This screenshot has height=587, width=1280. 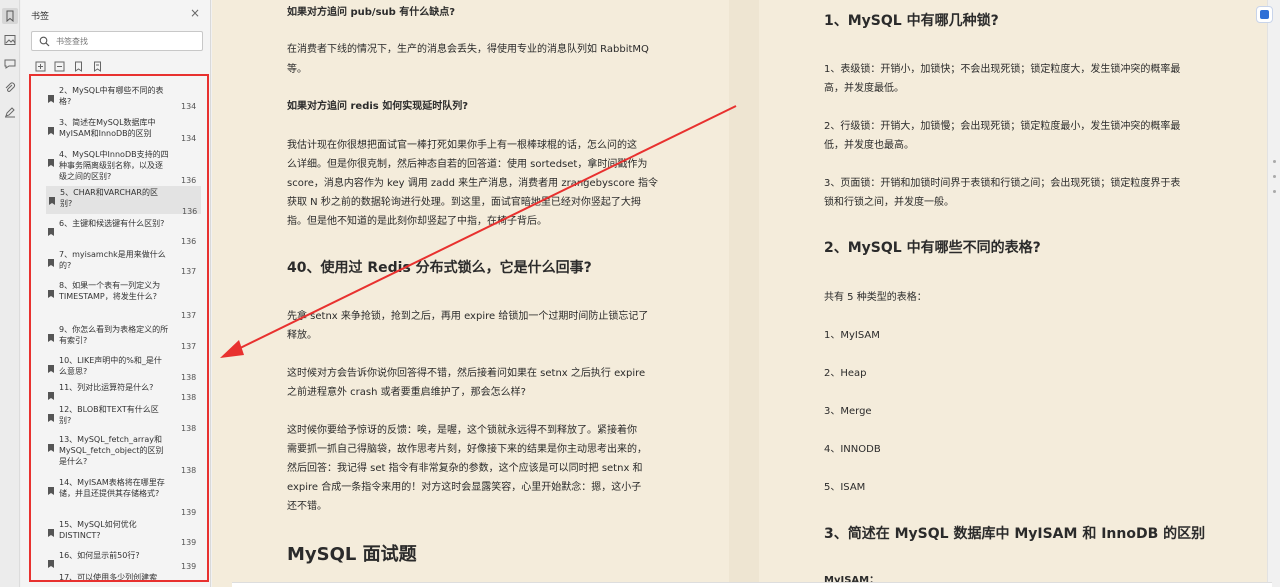 I want to click on intro-line: 共有 5 种类型的表格：, so click(x=875, y=297).